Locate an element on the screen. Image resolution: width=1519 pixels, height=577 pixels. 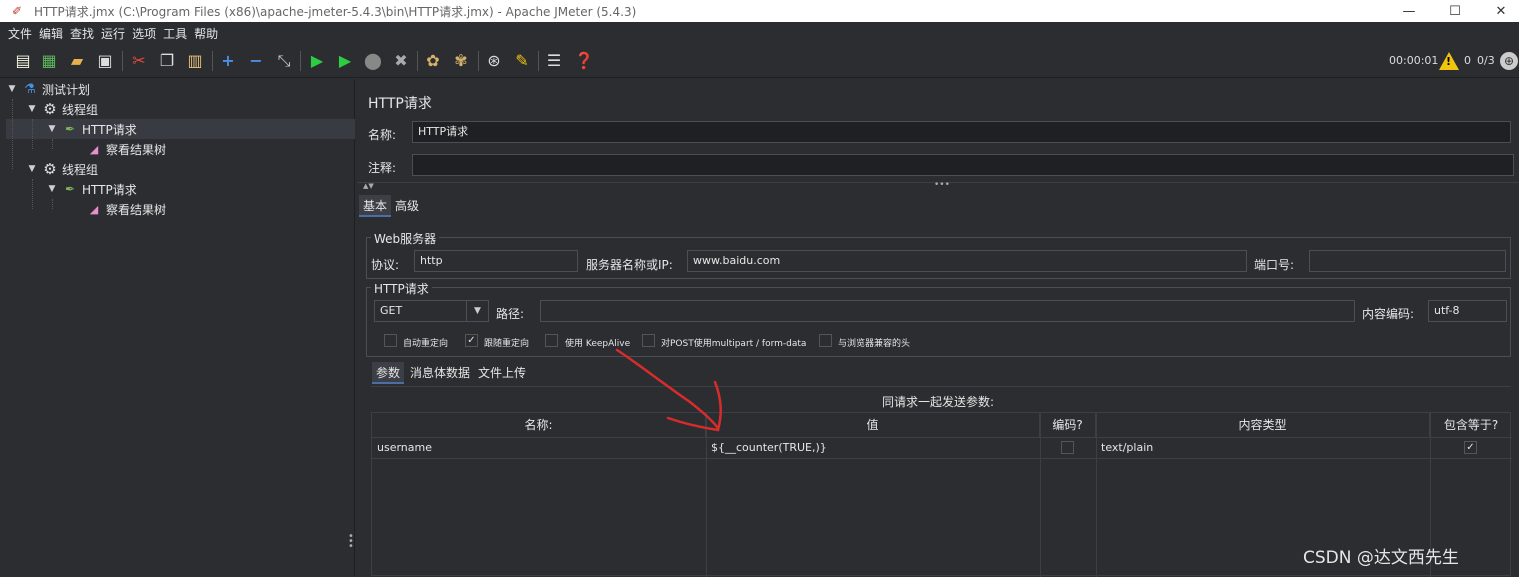
open-icon: ▰ is located at coordinates (77, 61).